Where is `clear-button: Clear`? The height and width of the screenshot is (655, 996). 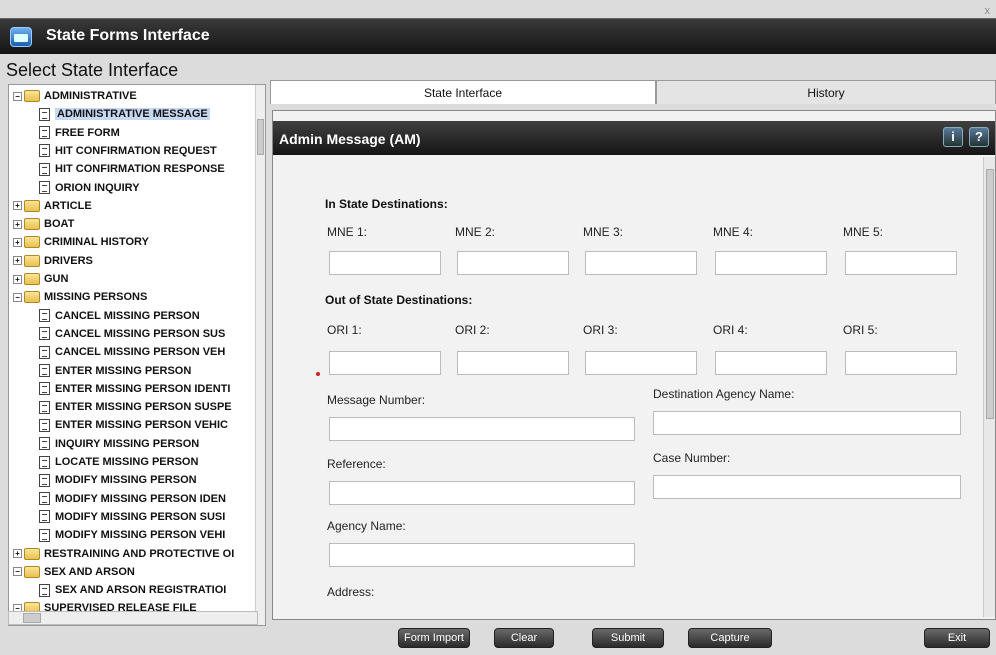
clear-button: Clear is located at coordinates (524, 638).